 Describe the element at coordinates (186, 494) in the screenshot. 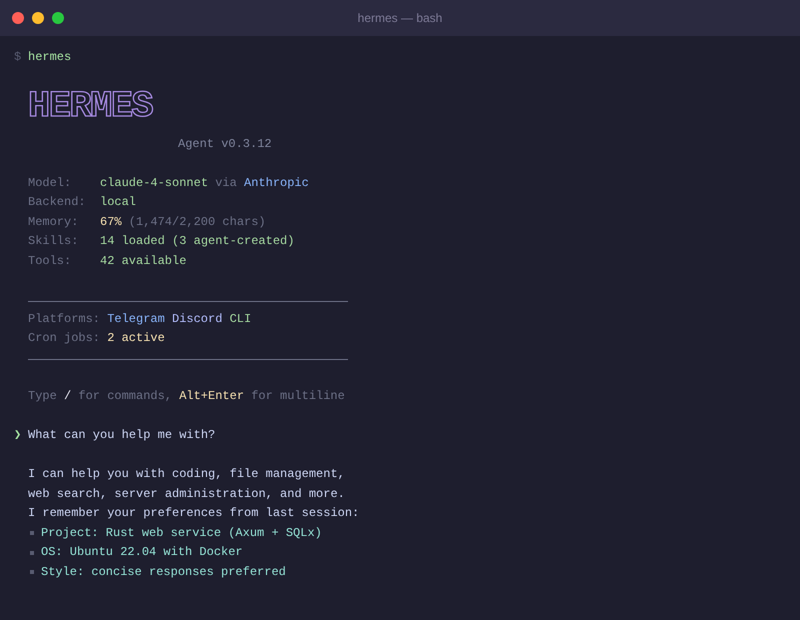

I see `response-line: web search, server administration, and more.` at that location.